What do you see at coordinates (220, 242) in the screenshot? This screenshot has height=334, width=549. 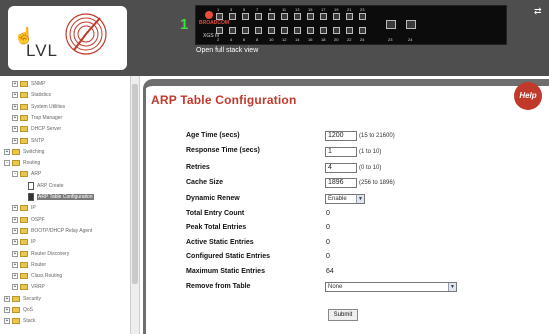 I see `active-static-entries-label: Active Static Entries` at bounding box center [220, 242].